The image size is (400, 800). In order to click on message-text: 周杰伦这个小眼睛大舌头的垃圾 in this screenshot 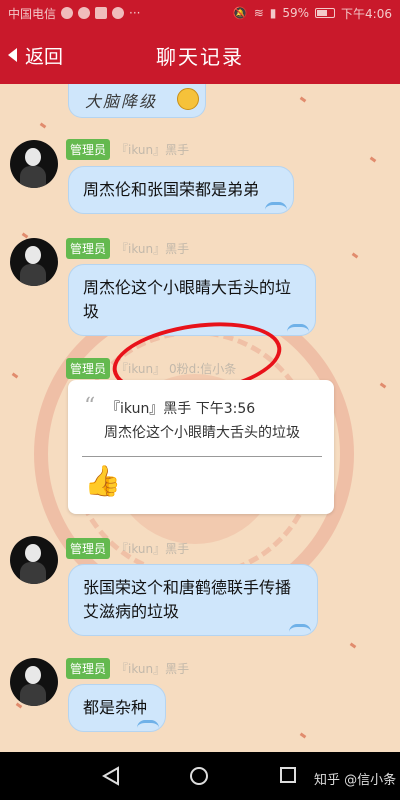, I will do `click(187, 299)`.